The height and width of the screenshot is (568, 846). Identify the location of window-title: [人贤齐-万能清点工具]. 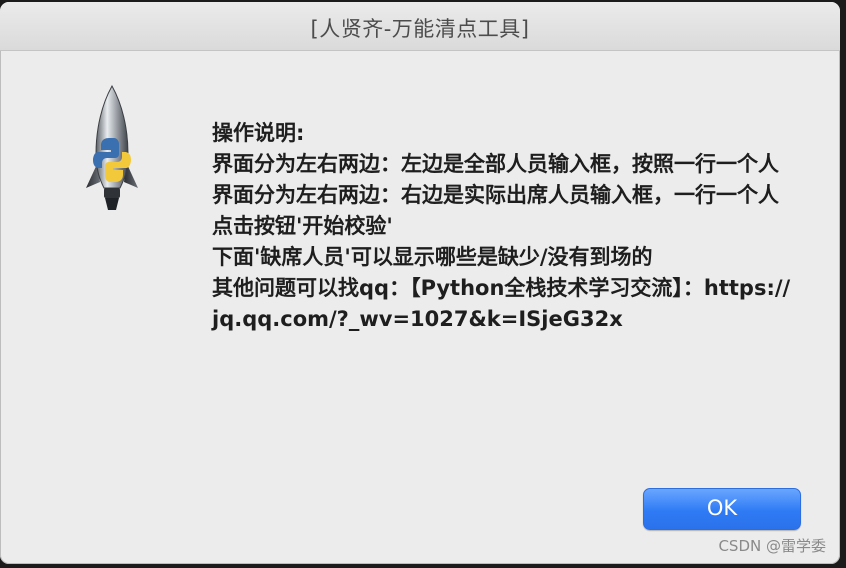
(420, 29).